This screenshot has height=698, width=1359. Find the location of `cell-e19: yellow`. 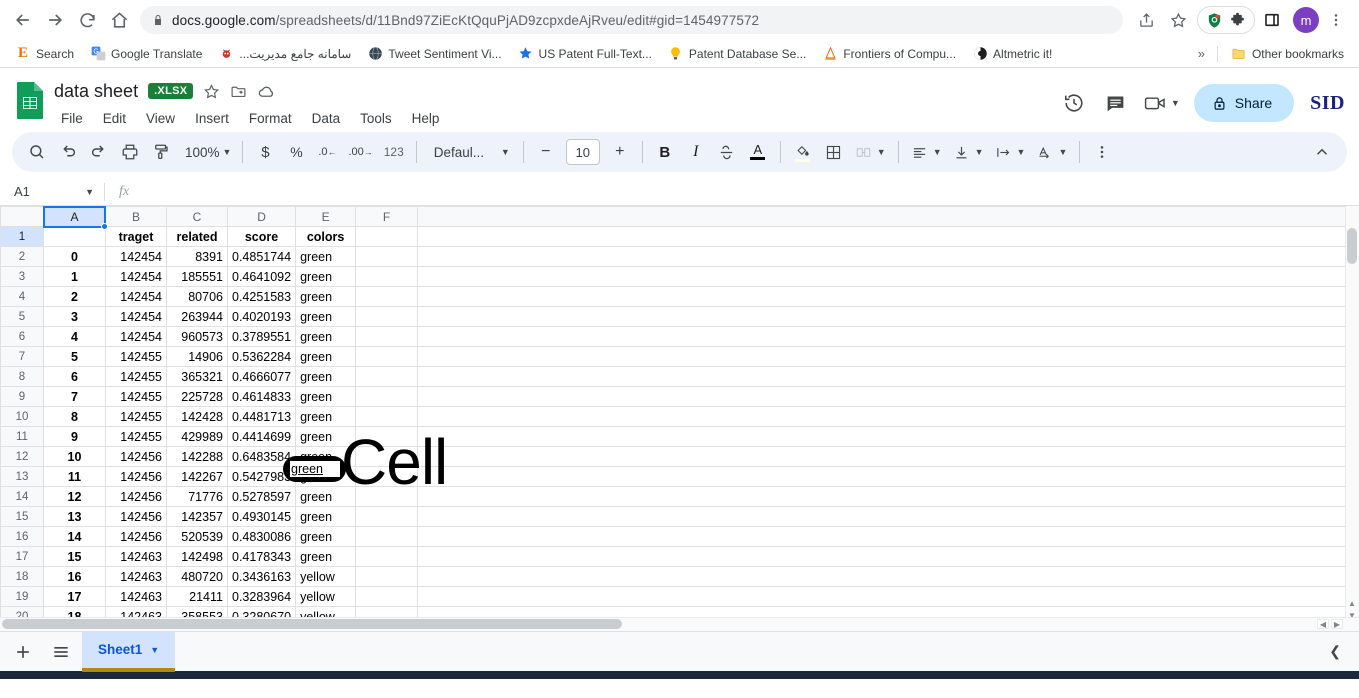

cell-e19: yellow is located at coordinates (326, 596).